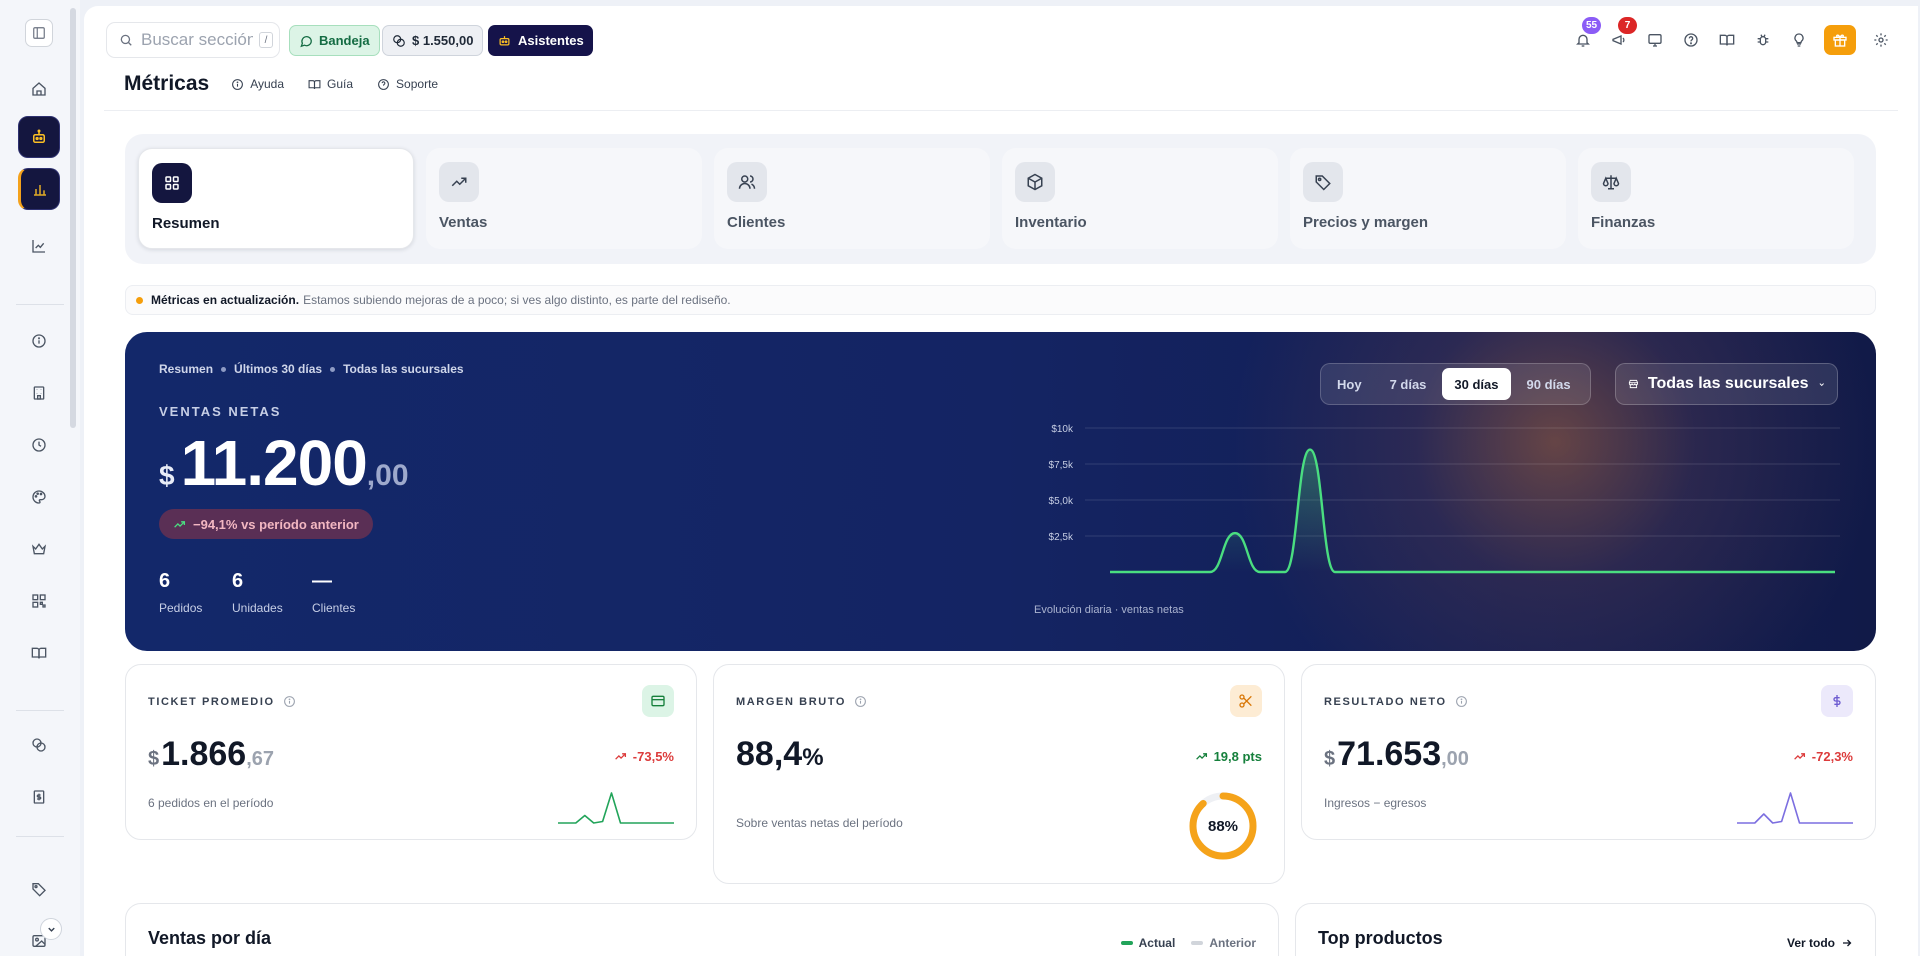  What do you see at coordinates (39, 653) in the screenshot?
I see `sidebar-item-docs` at bounding box center [39, 653].